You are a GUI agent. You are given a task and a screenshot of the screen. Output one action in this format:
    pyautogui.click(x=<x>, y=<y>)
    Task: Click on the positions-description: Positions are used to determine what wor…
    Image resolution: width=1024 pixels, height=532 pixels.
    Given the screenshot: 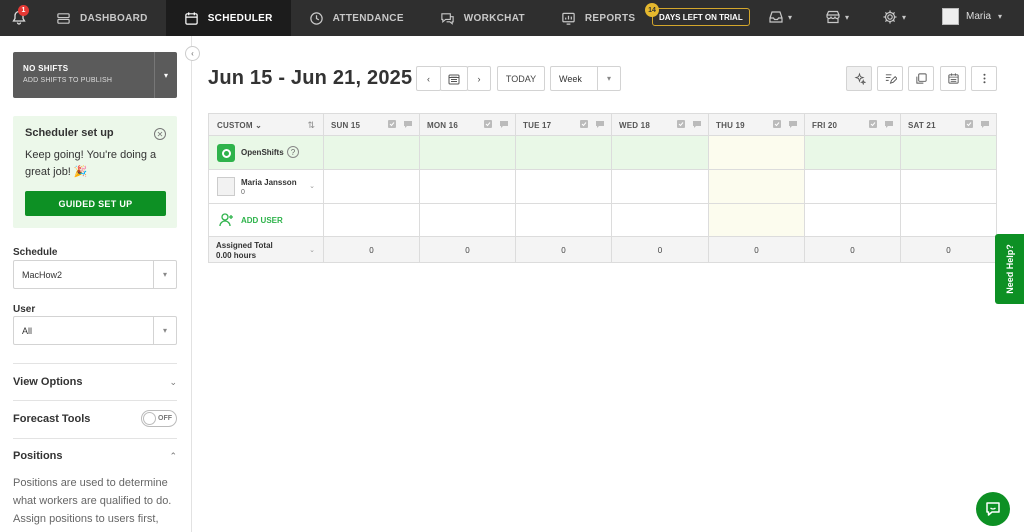 What is the action you would take?
    pyautogui.click(x=92, y=501)
    